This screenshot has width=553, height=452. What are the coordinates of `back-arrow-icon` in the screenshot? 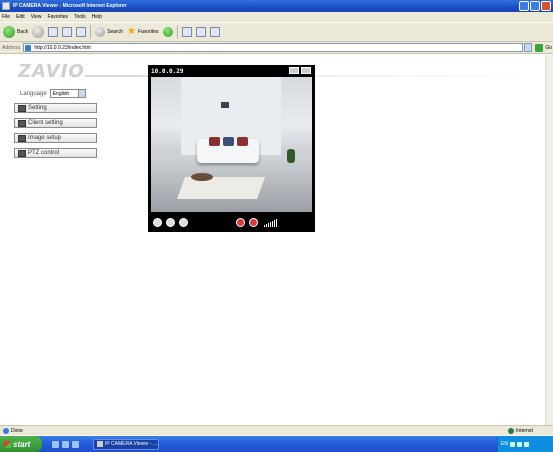 It's located at (9, 32).